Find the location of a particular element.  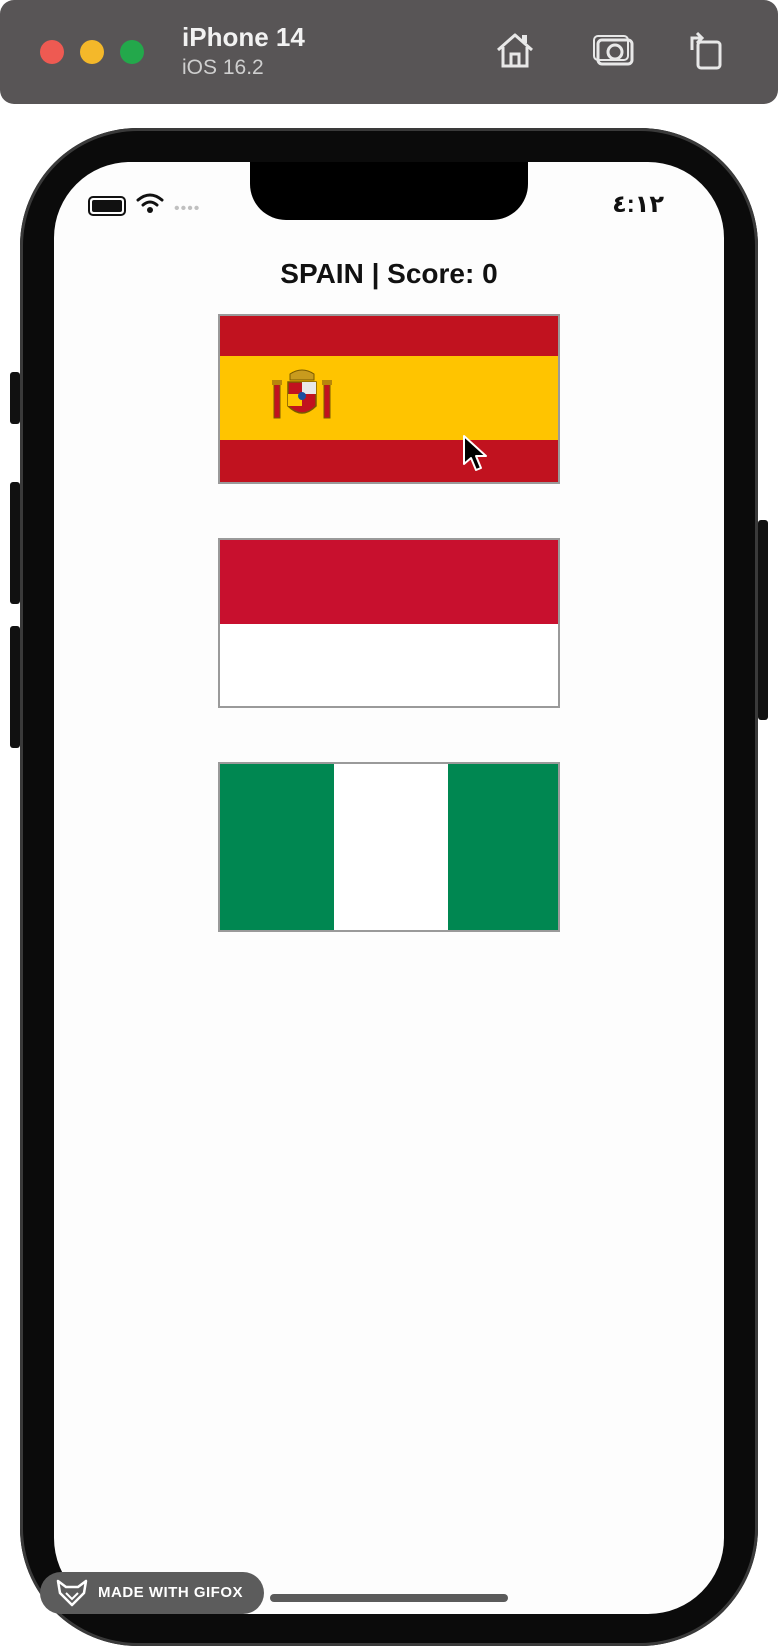

device-name: iPhone 14 is located at coordinates (243, 37).